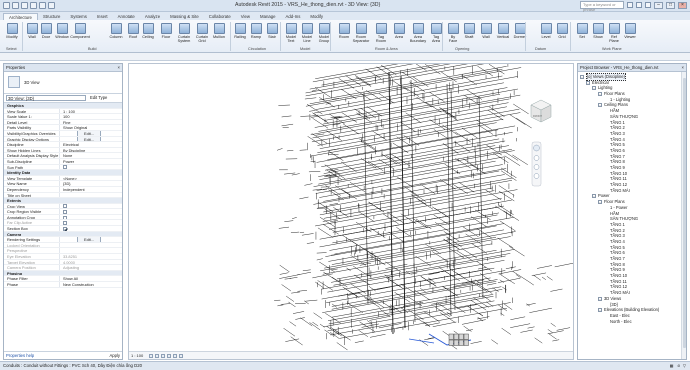 This screenshot has width=690, height=370. I want to click on sun-path-icon, so click(163, 356).